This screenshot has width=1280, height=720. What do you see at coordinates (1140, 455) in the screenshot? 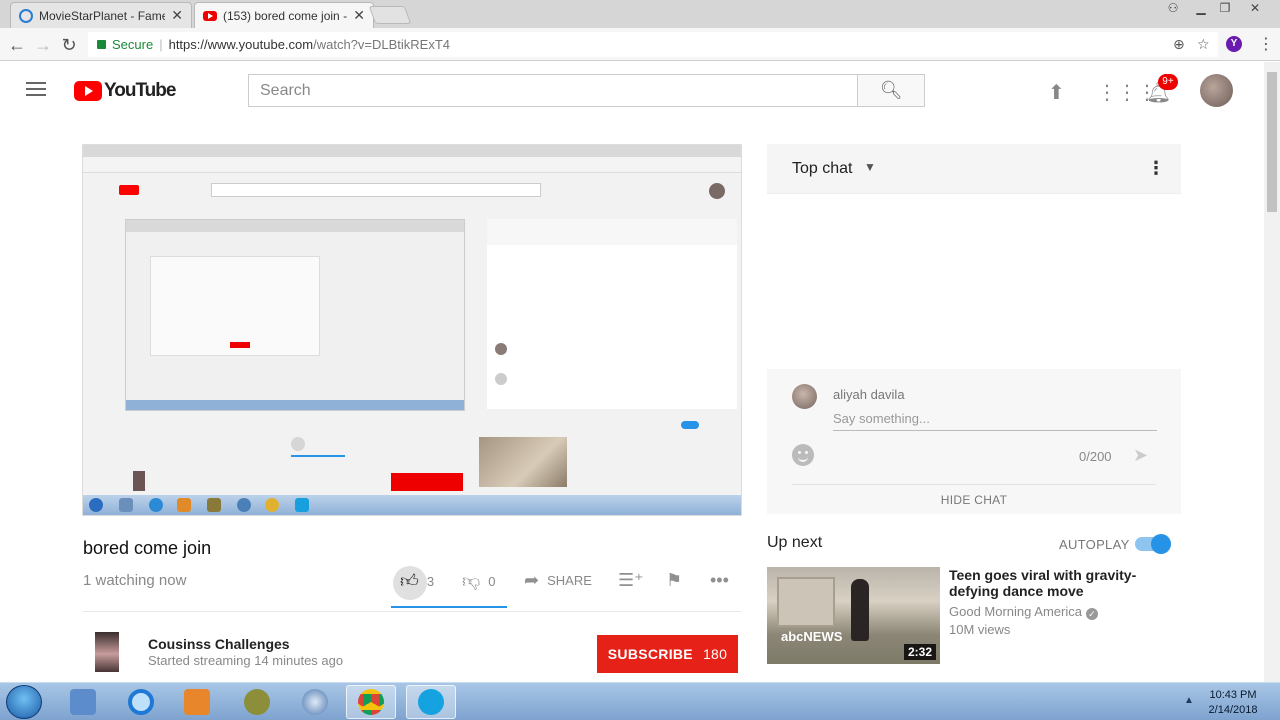
I see `send-icon: ➤` at bounding box center [1140, 455].